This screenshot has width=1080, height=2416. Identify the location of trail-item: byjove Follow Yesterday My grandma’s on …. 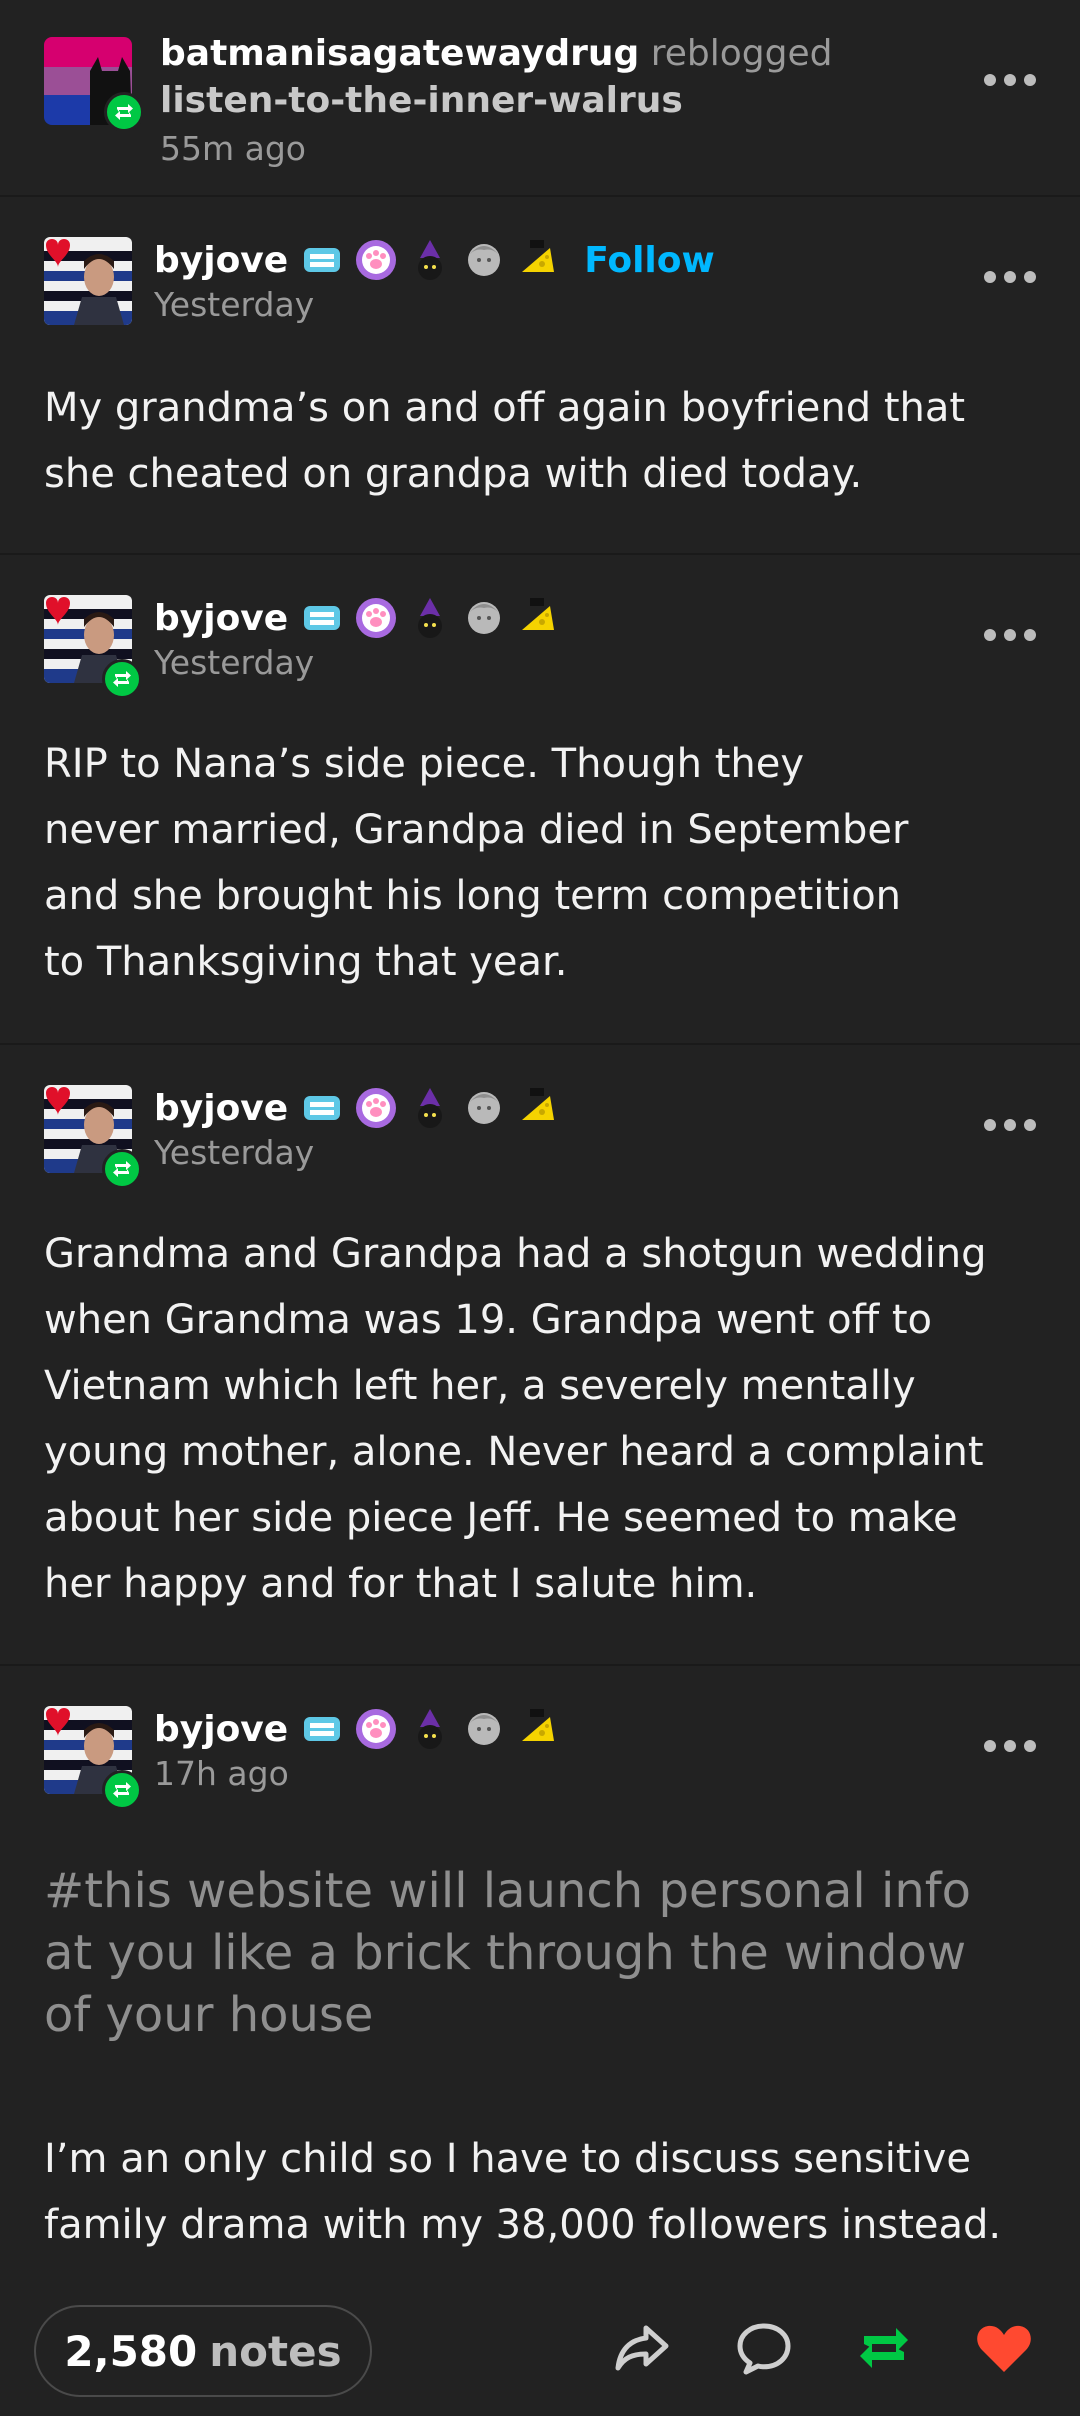
(540, 376).